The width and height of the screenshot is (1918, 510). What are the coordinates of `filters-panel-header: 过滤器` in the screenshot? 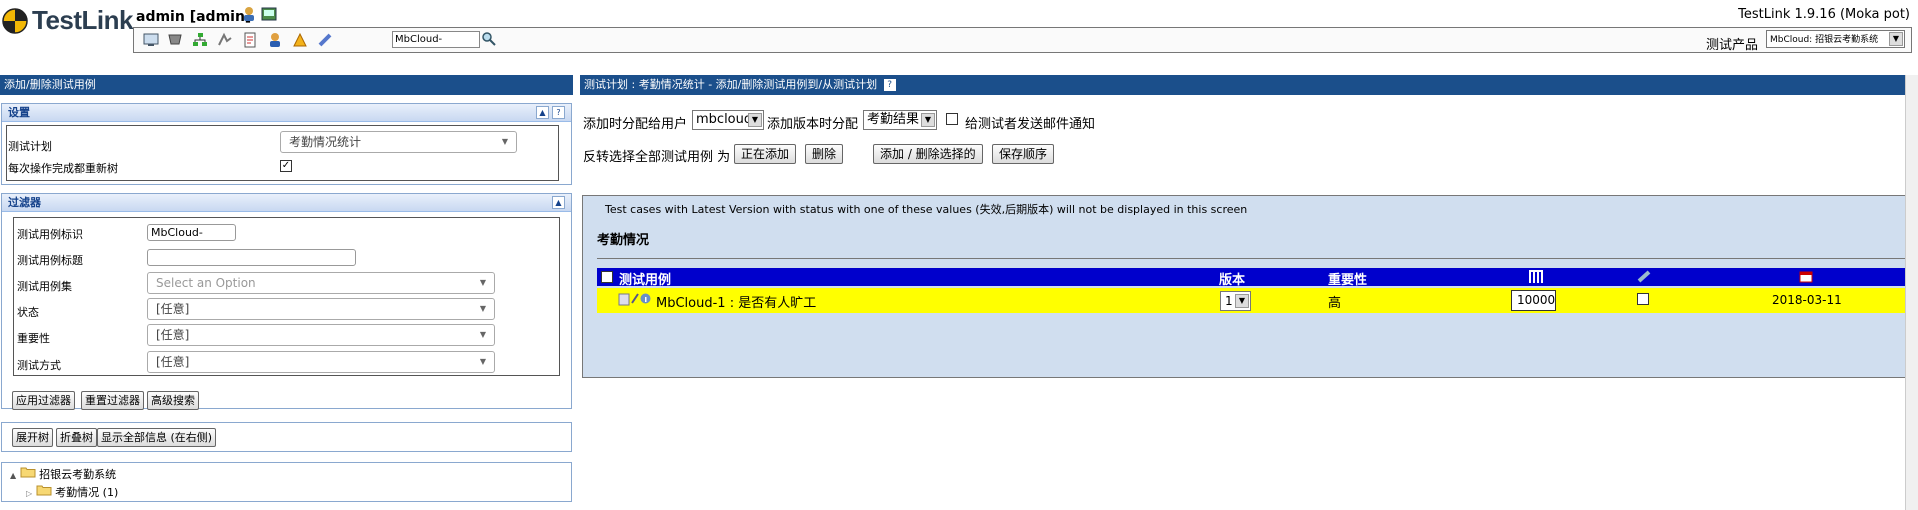 It's located at (286, 203).